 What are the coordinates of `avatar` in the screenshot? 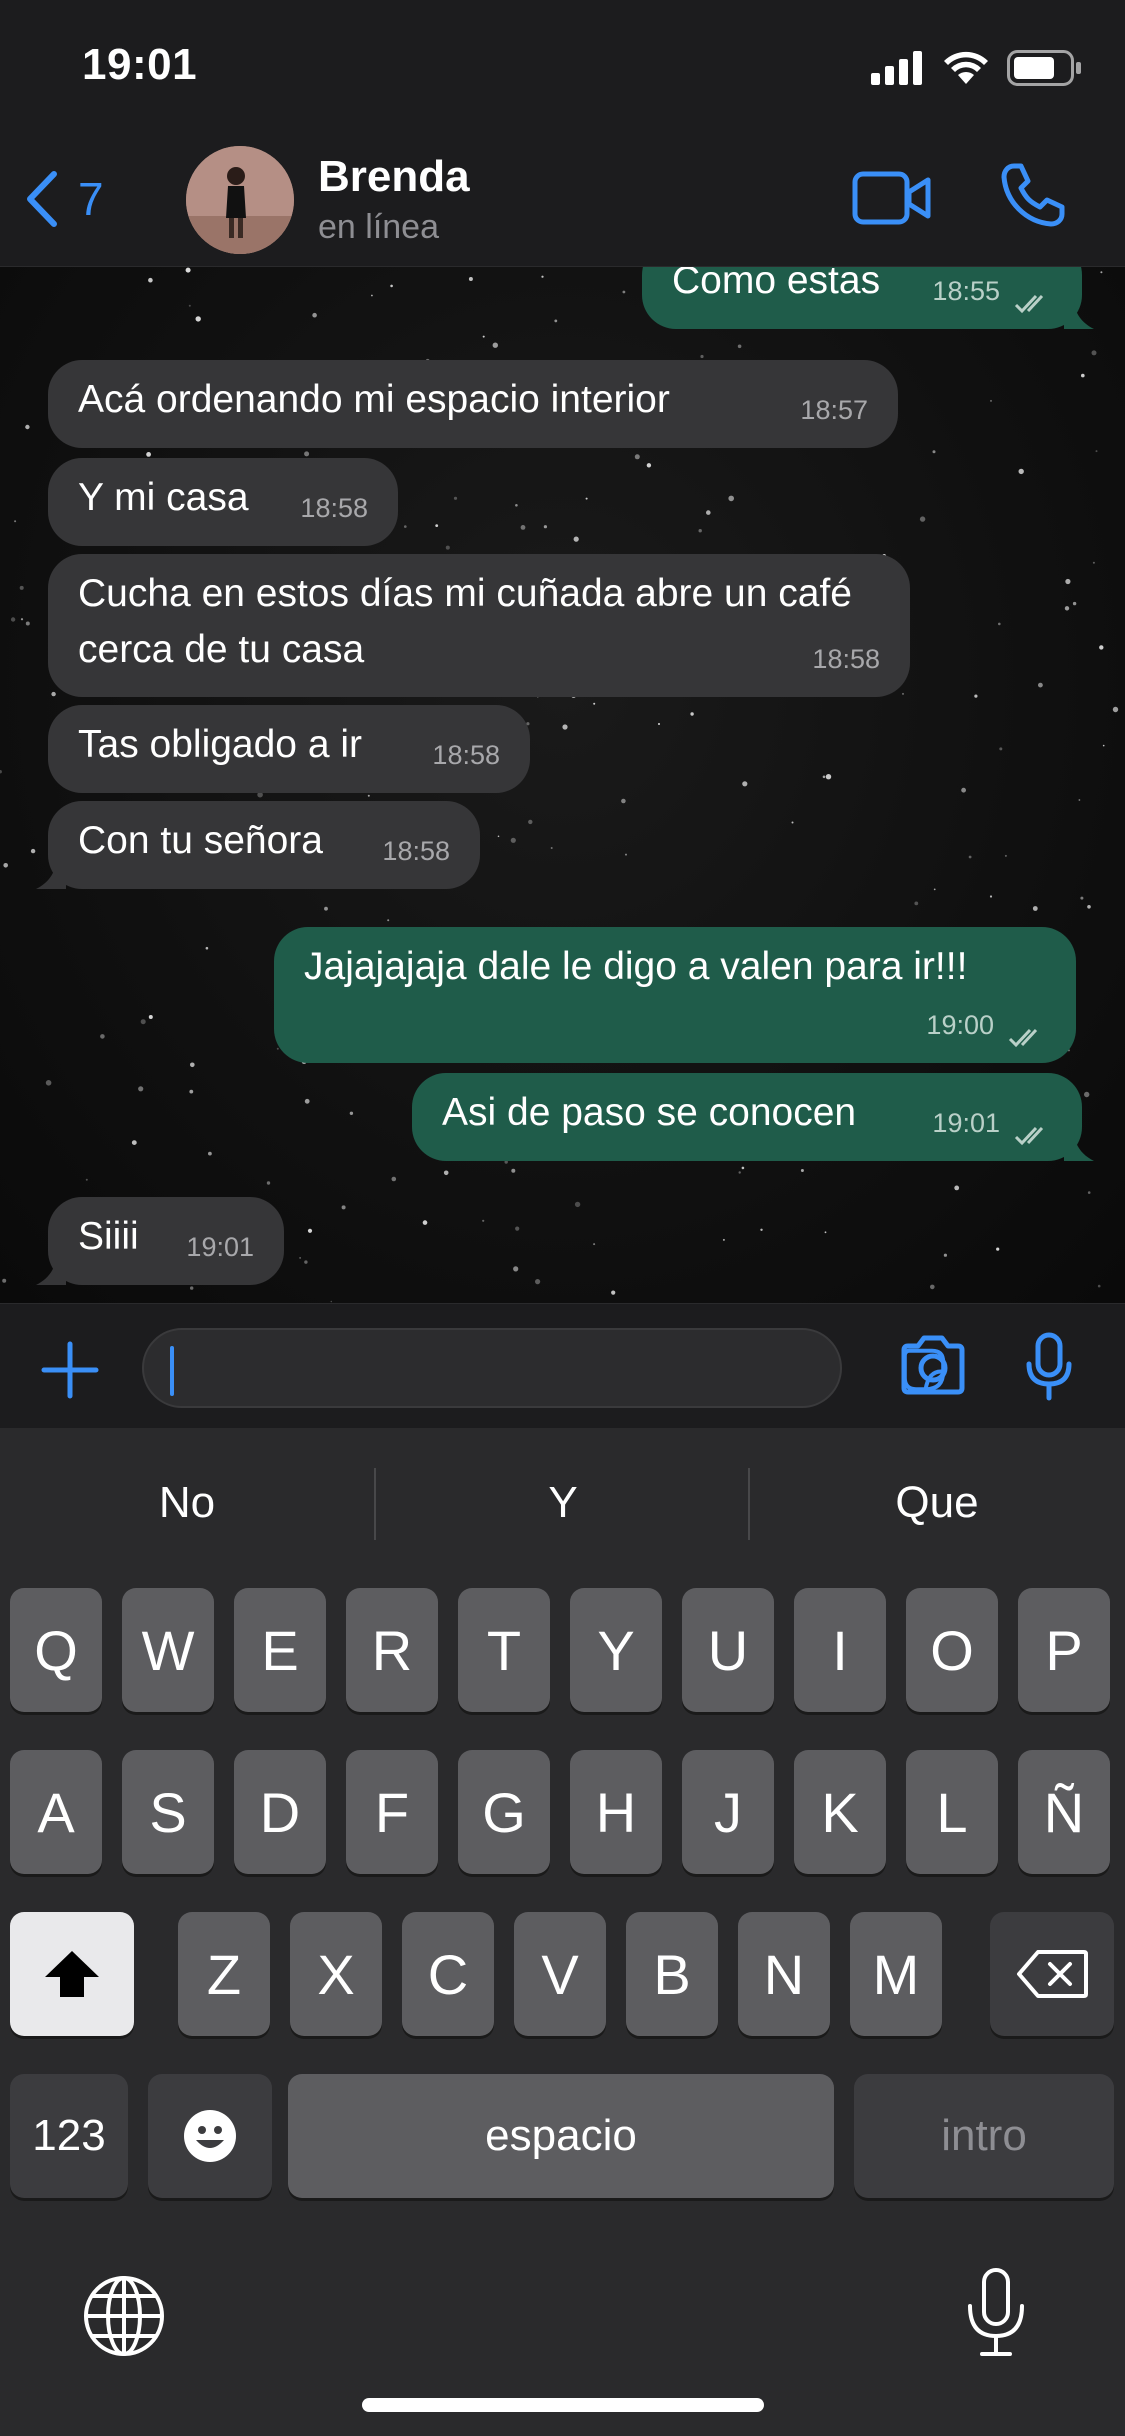 It's located at (240, 200).